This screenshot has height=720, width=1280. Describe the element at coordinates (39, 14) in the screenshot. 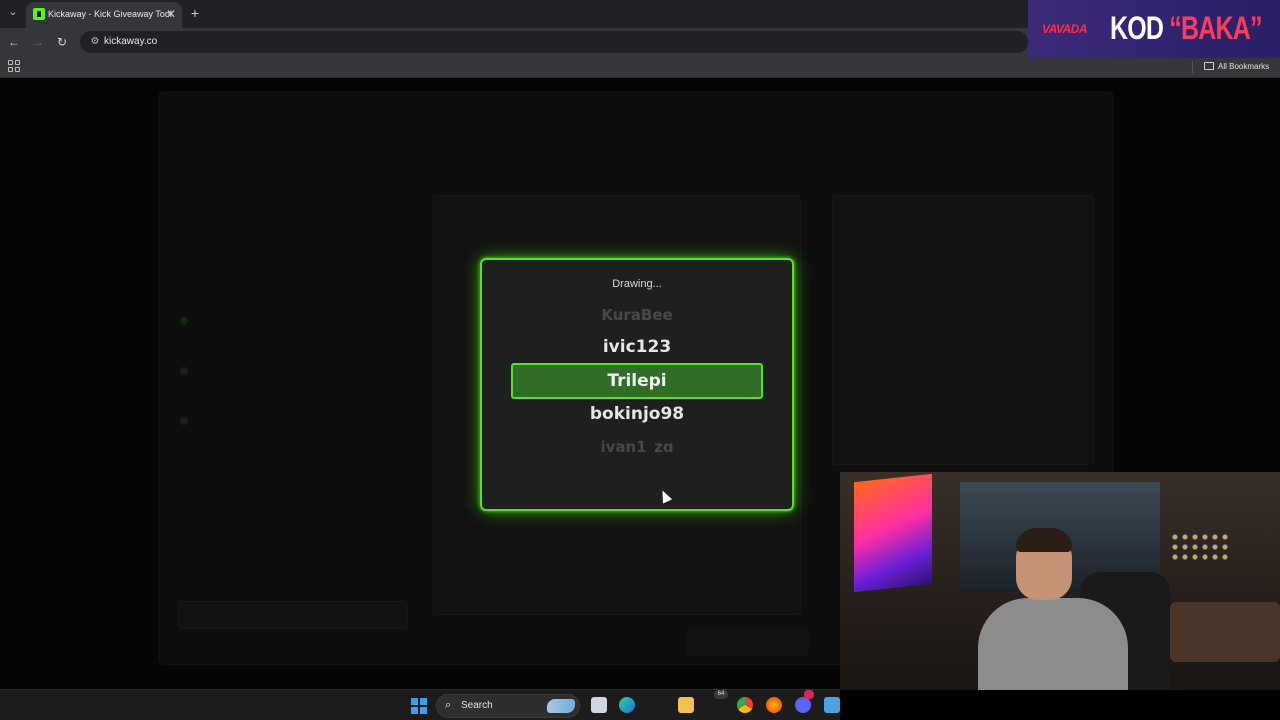

I see `kick-favicon-icon` at that location.